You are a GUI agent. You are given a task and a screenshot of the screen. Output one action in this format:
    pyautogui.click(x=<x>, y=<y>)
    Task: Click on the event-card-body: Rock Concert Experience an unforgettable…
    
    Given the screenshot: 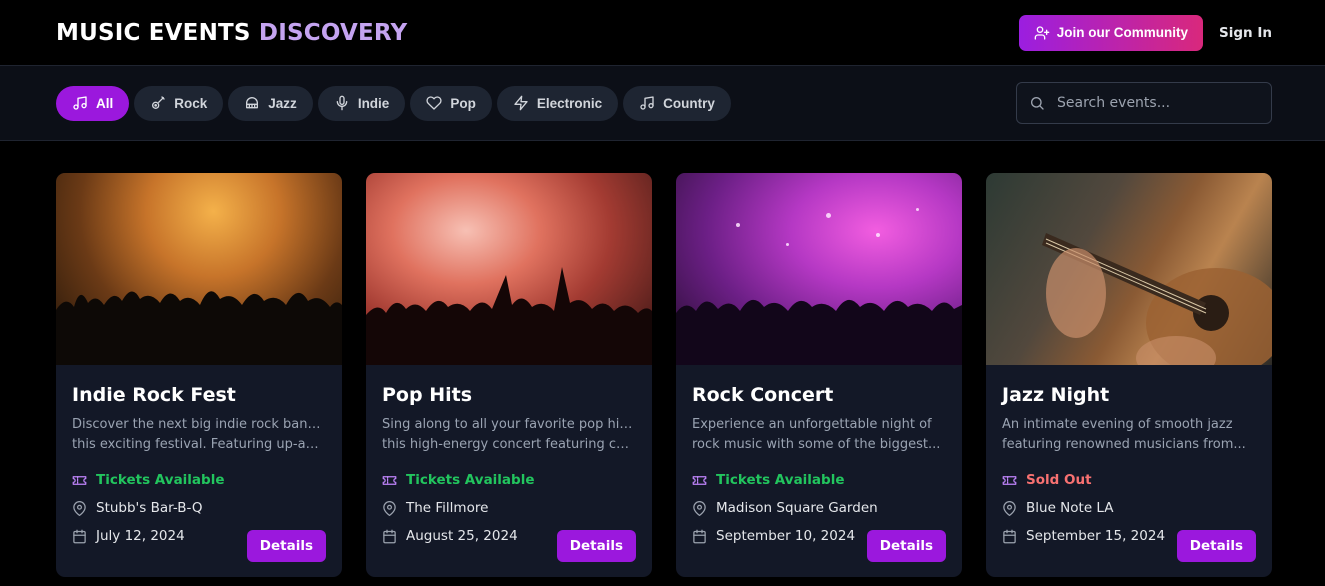 What is the action you would take?
    pyautogui.click(x=819, y=457)
    